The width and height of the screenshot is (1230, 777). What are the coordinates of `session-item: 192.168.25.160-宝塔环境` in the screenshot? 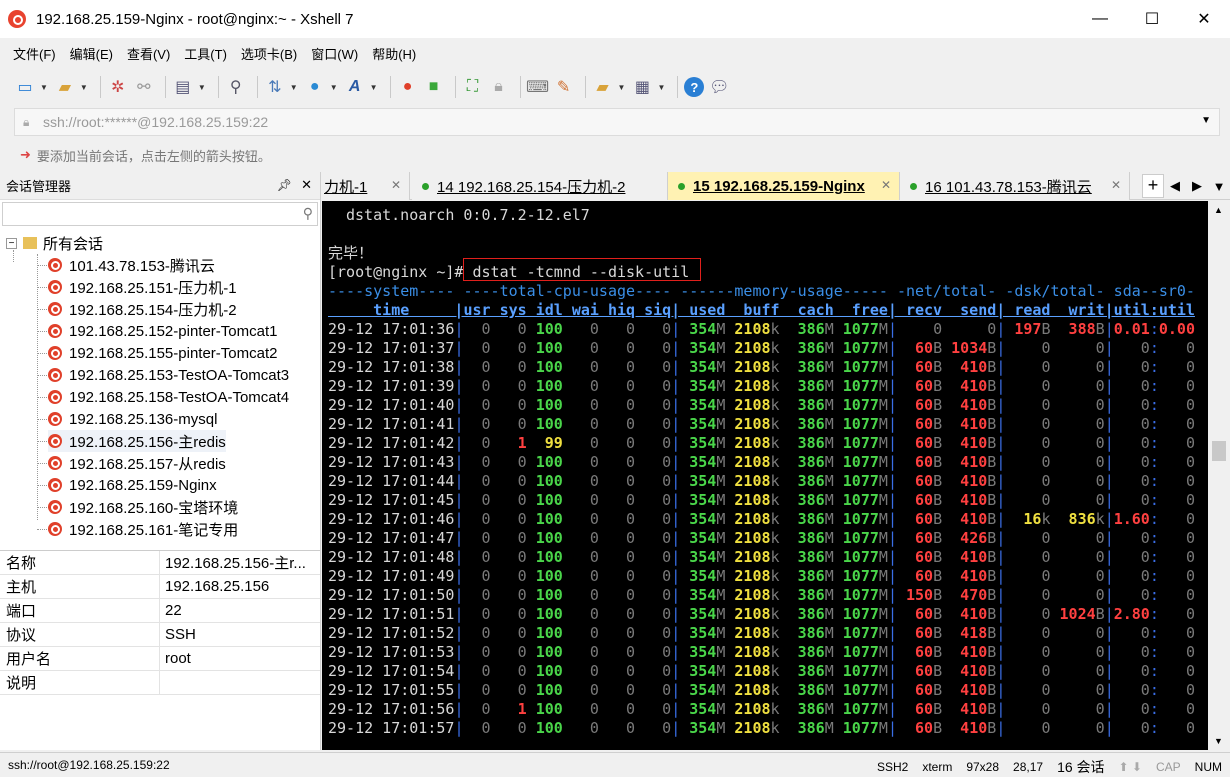 It's located at (143, 507).